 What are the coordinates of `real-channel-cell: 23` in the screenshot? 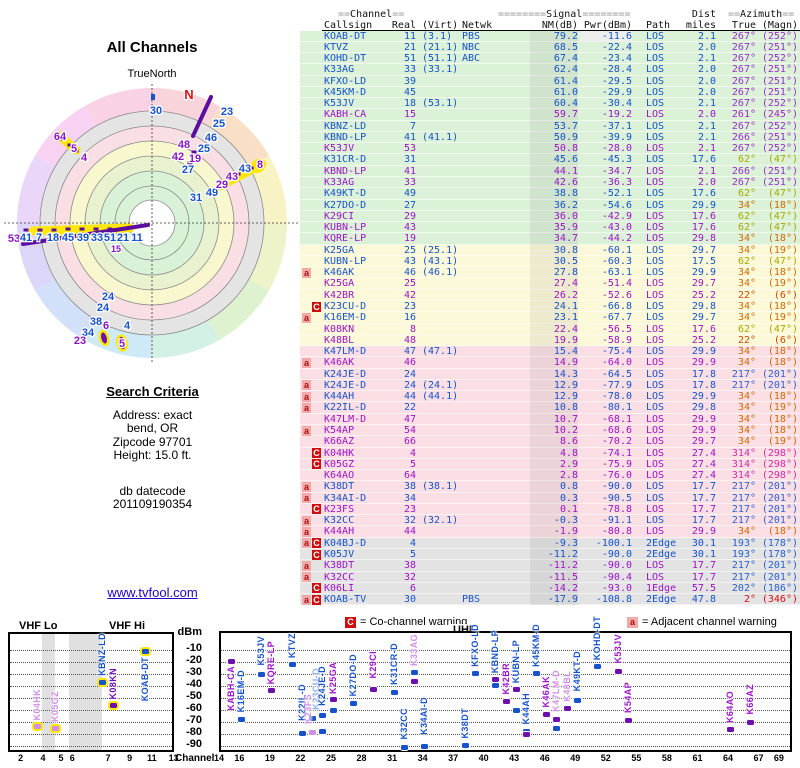 It's located at (409, 307).